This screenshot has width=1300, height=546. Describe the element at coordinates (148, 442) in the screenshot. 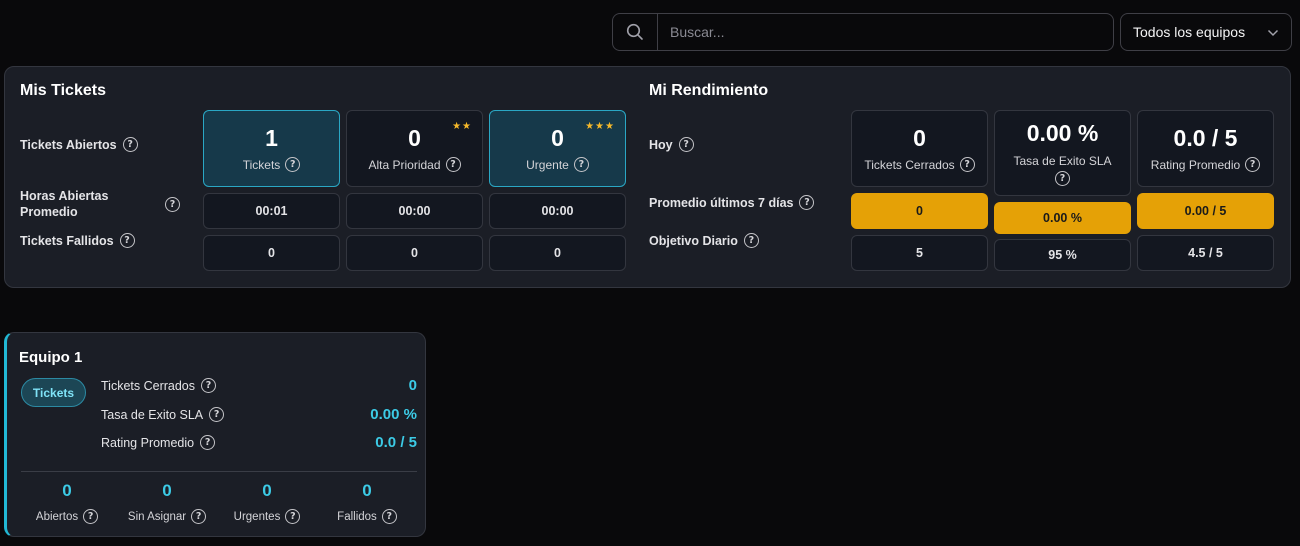

I see `team-metric-label-text: Rating Promedio` at that location.